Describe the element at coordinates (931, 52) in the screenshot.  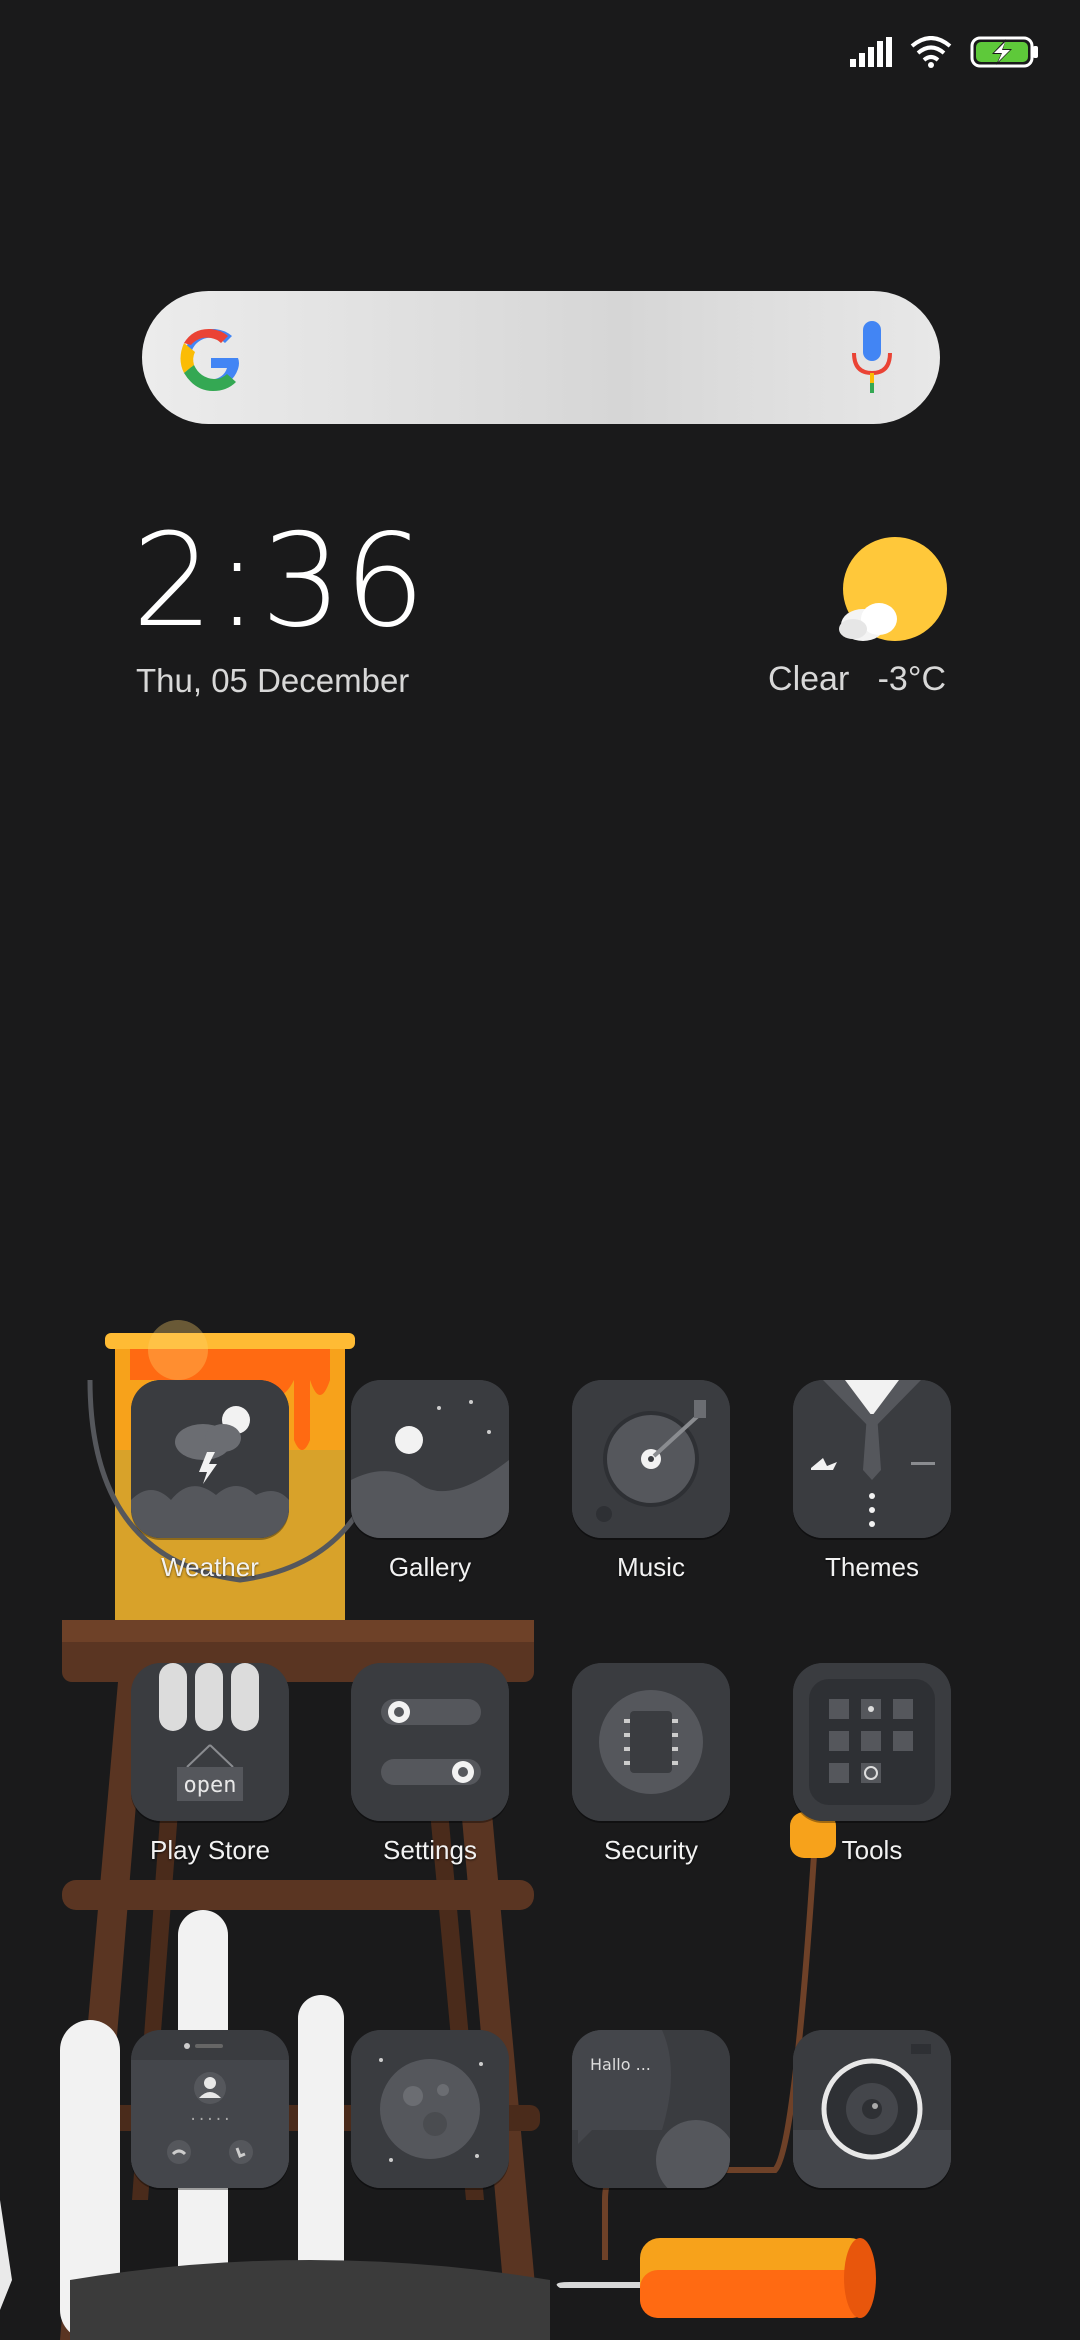
I see `wifi-icon` at that location.